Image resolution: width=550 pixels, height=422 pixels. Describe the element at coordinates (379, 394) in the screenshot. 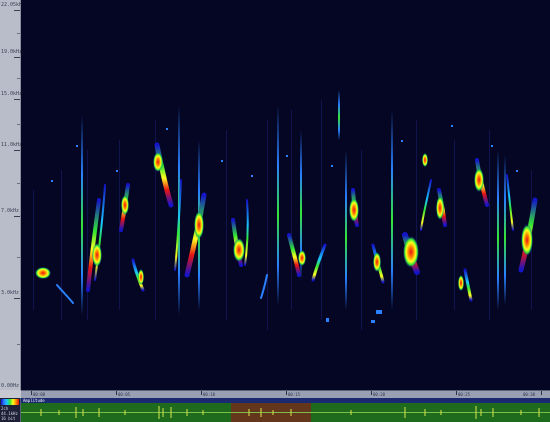

I see `time-label: 00:20` at that location.